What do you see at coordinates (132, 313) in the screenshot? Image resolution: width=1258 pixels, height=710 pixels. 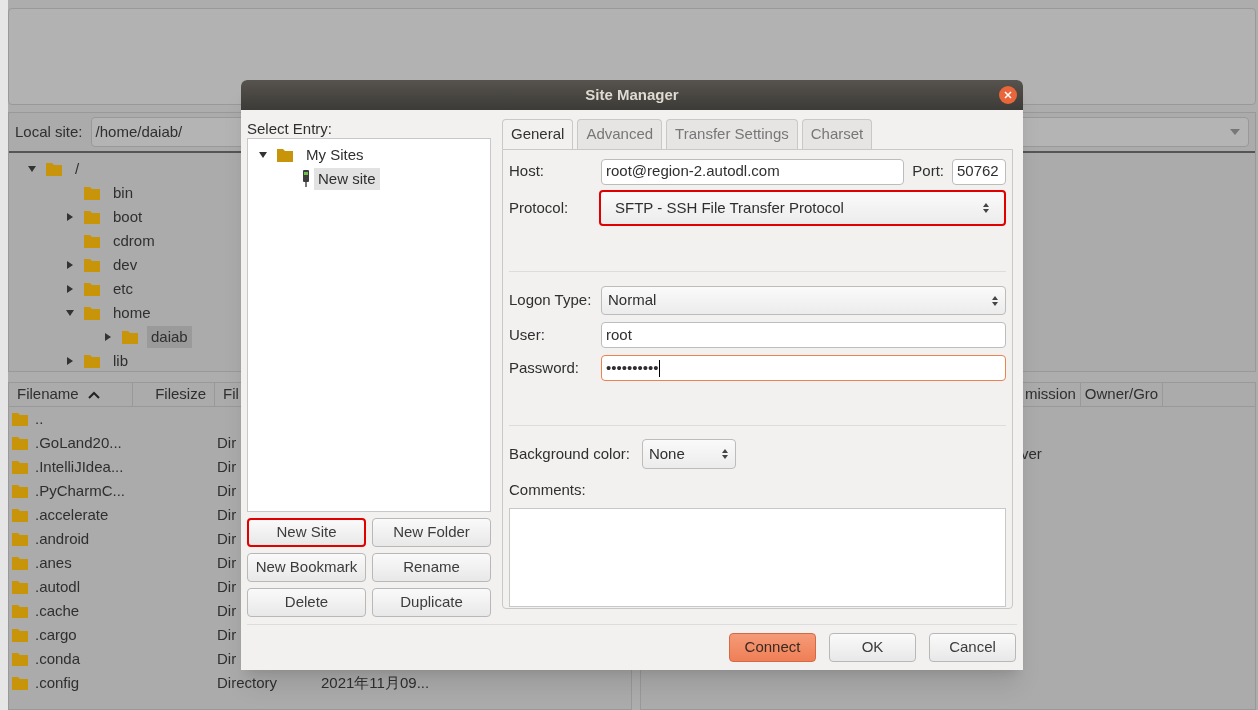 I see `tree-item: home` at bounding box center [132, 313].